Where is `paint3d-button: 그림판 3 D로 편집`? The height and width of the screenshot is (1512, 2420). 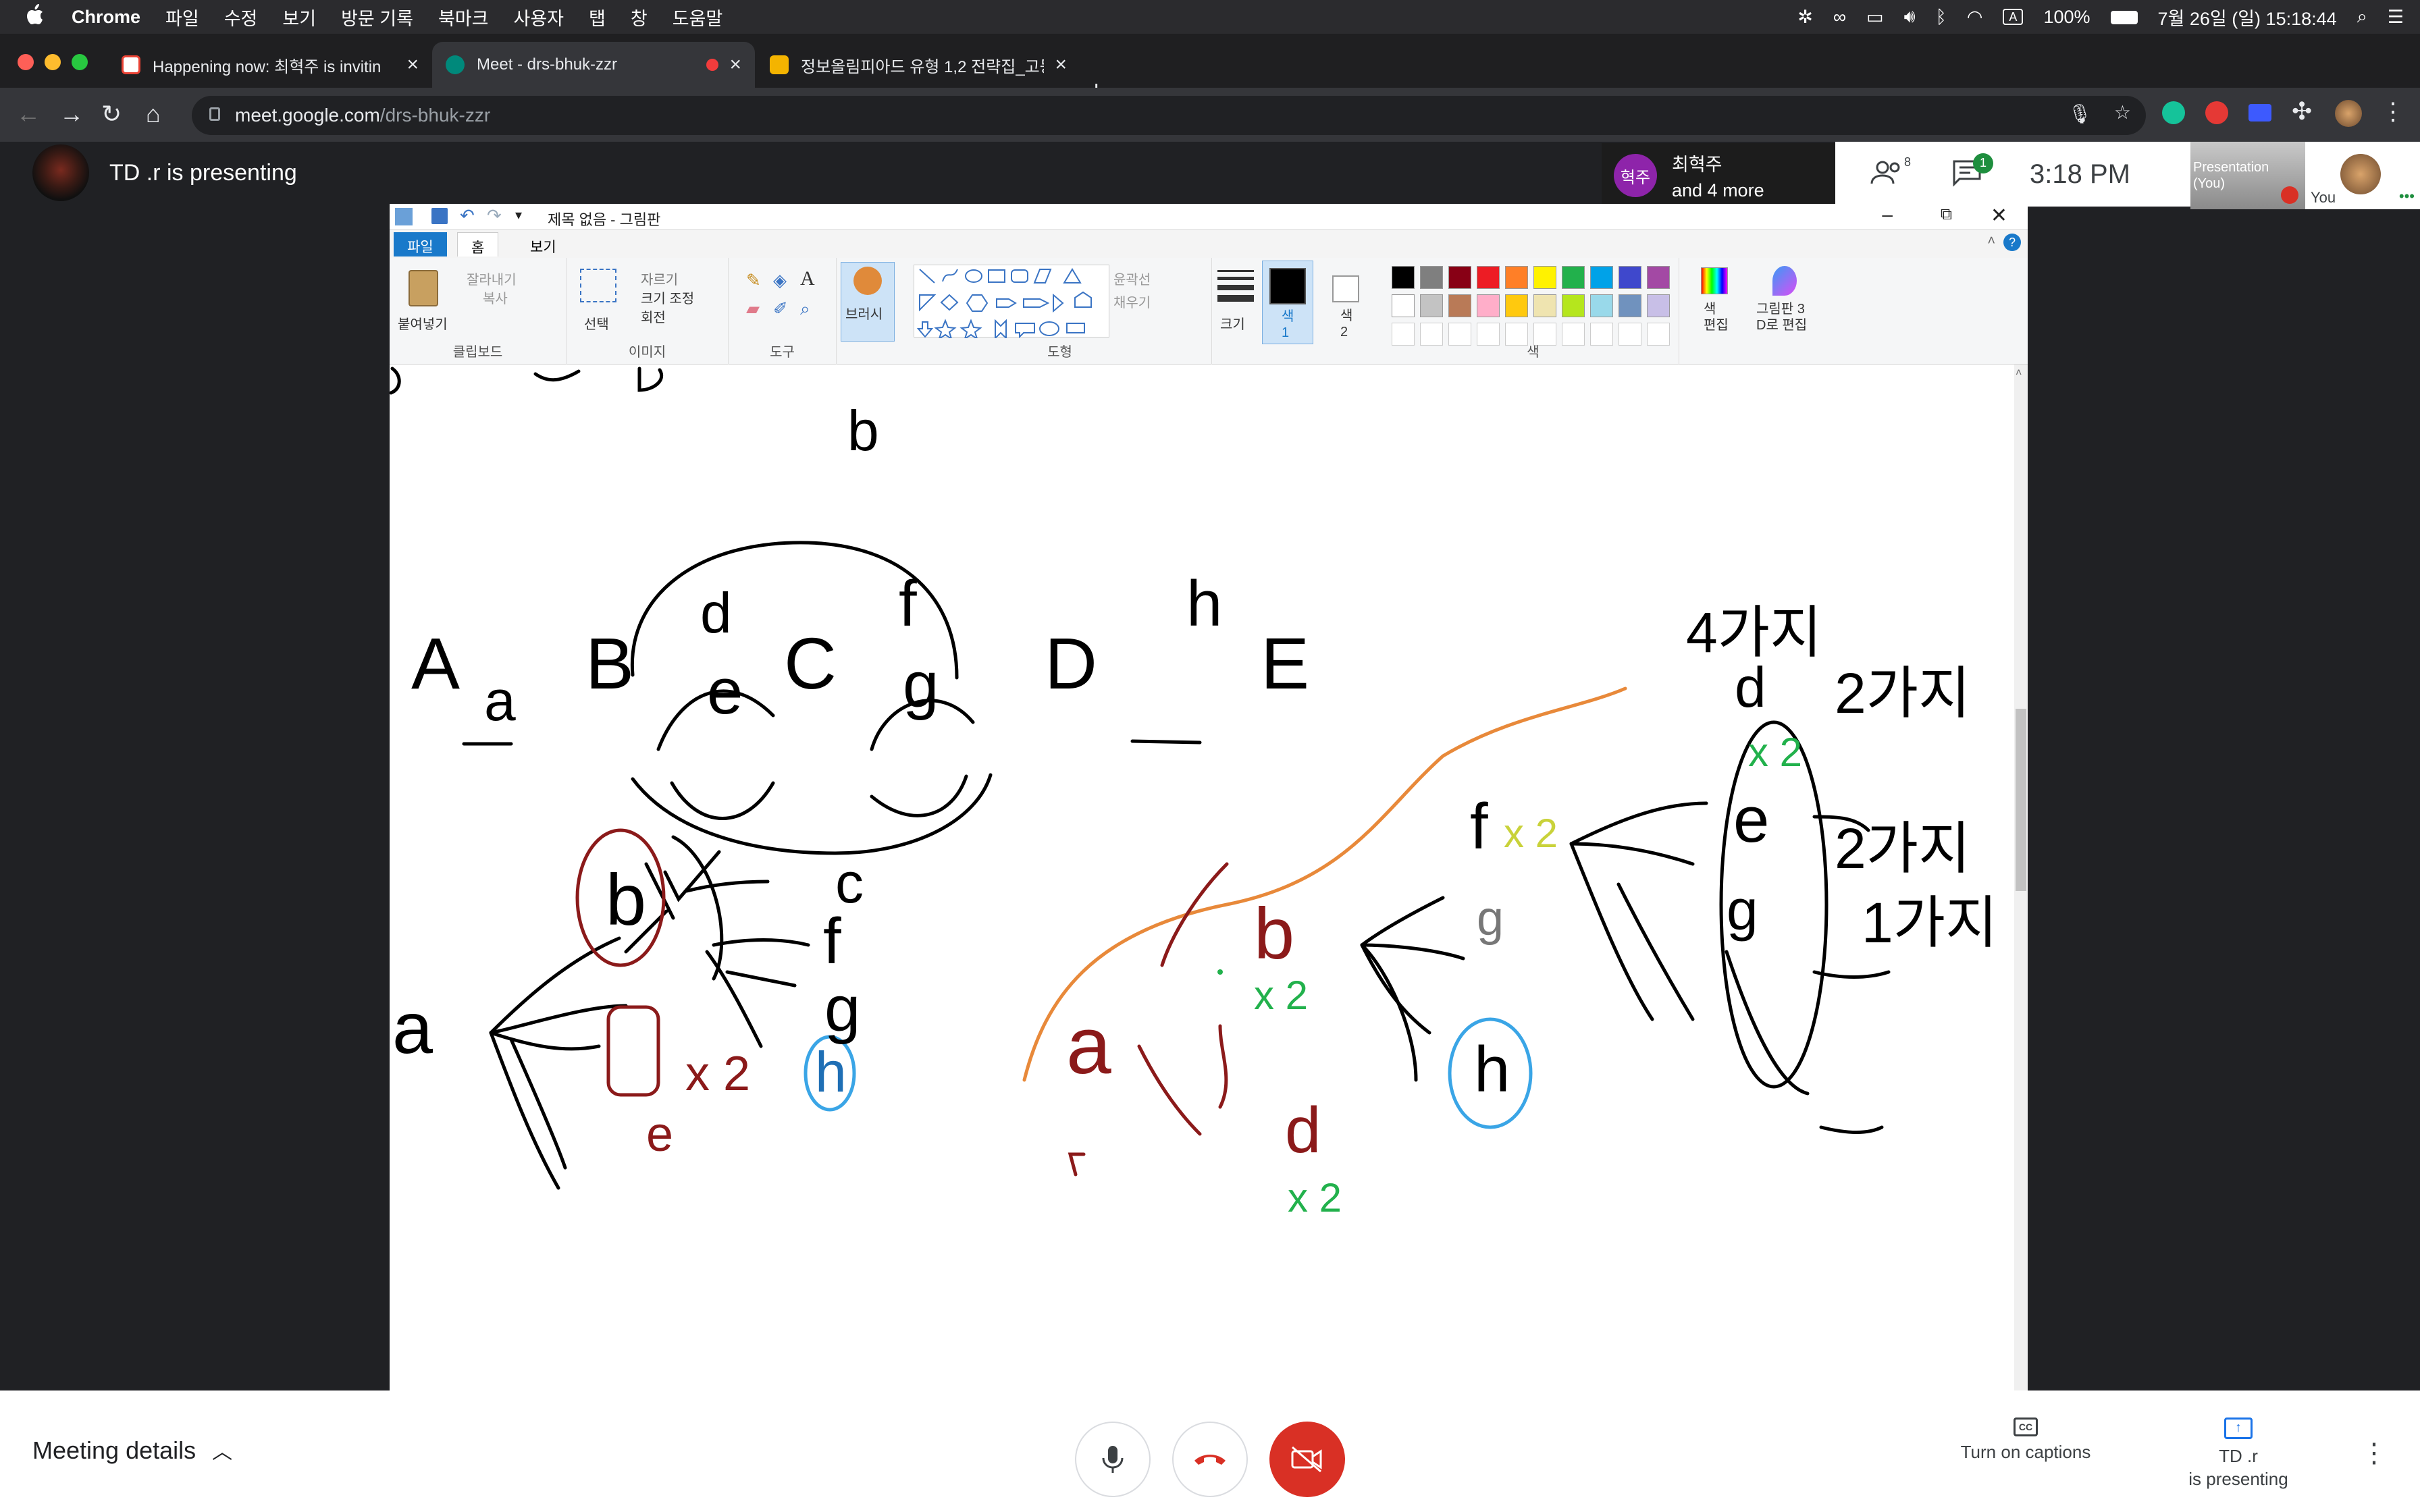
paint3d-button: 그림판 3 D로 편집 is located at coordinates (1781, 317).